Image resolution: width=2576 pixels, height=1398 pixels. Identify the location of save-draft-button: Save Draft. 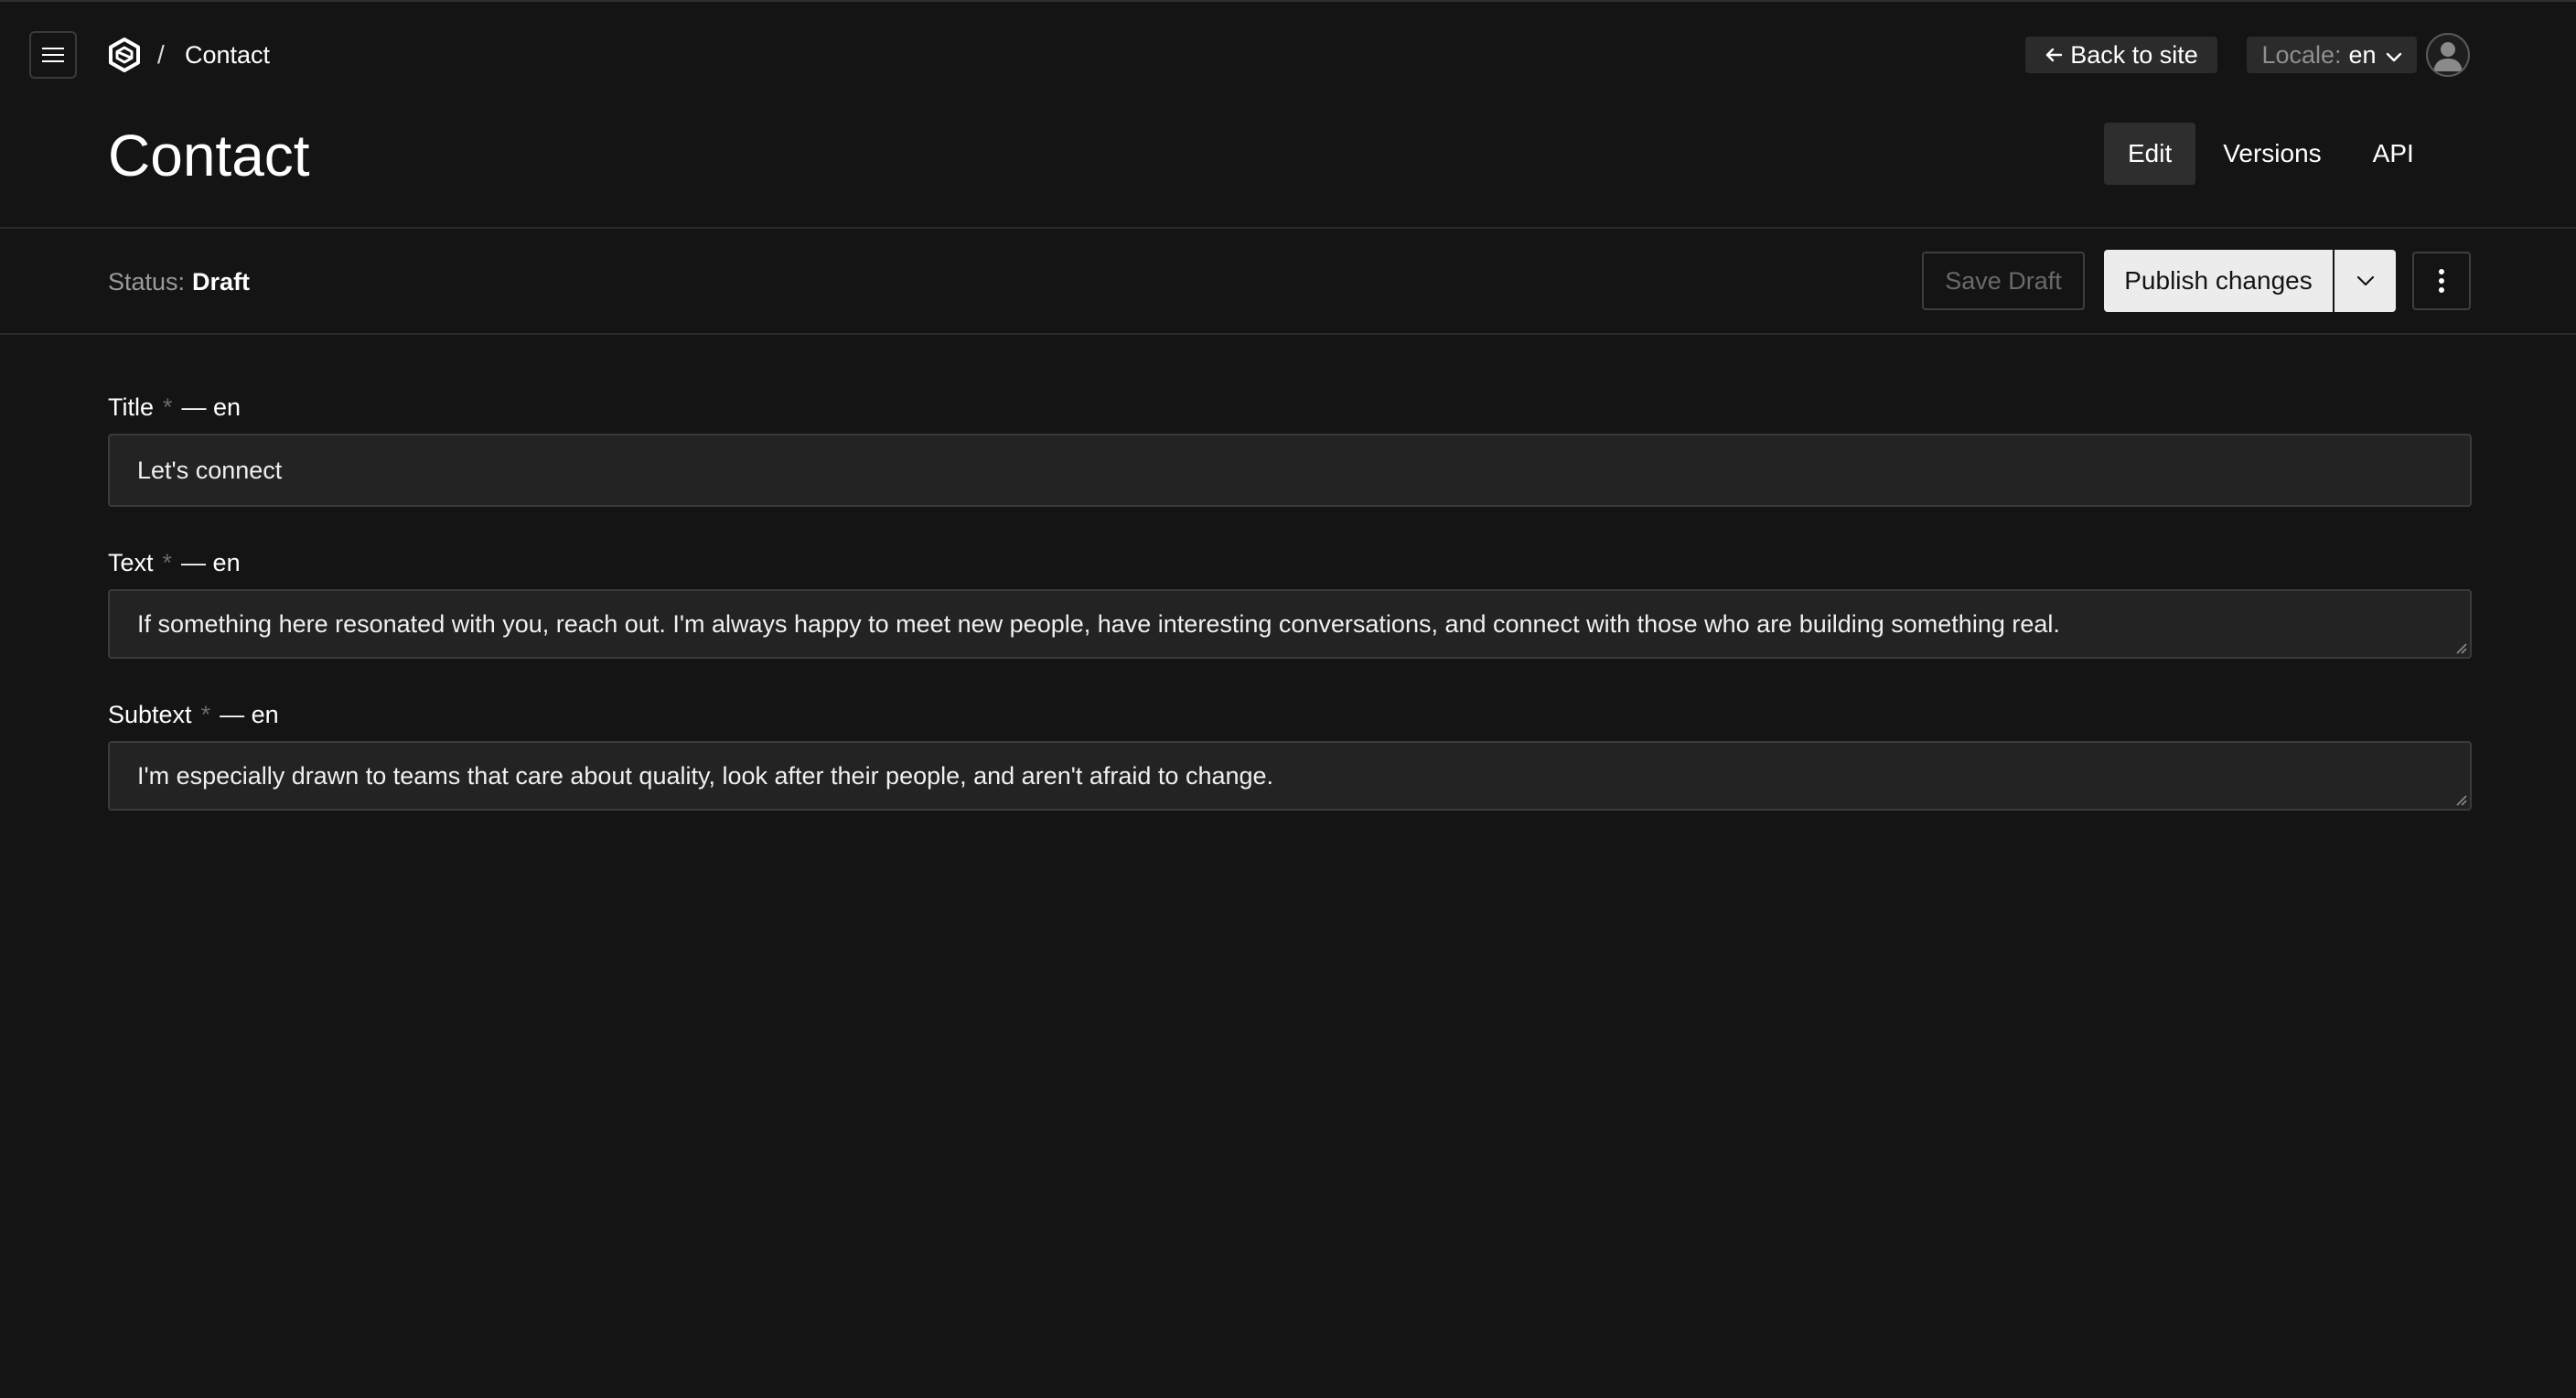
(2004, 281).